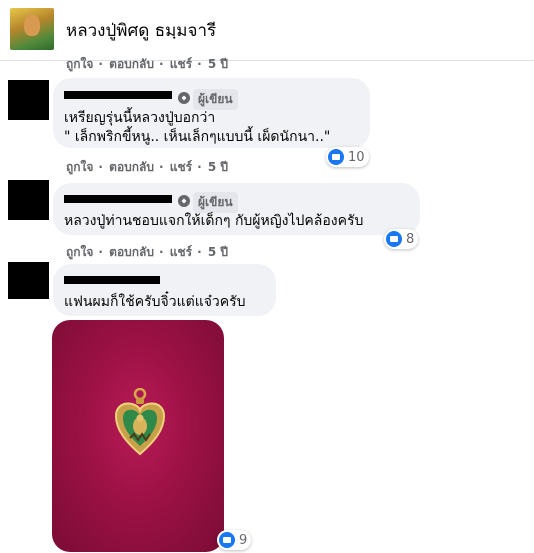 The image size is (534, 553). Describe the element at coordinates (32, 29) in the screenshot. I see `page-avatar` at that location.